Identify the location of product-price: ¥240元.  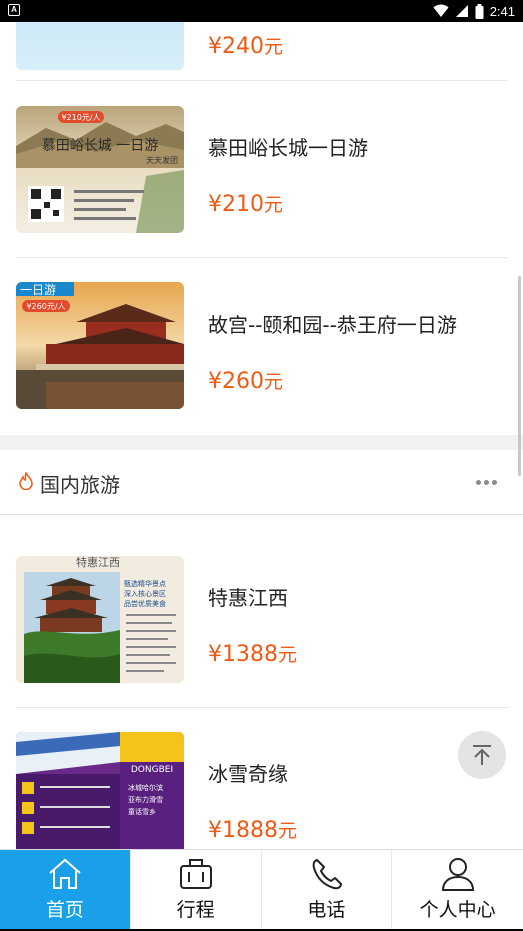
(246, 46).